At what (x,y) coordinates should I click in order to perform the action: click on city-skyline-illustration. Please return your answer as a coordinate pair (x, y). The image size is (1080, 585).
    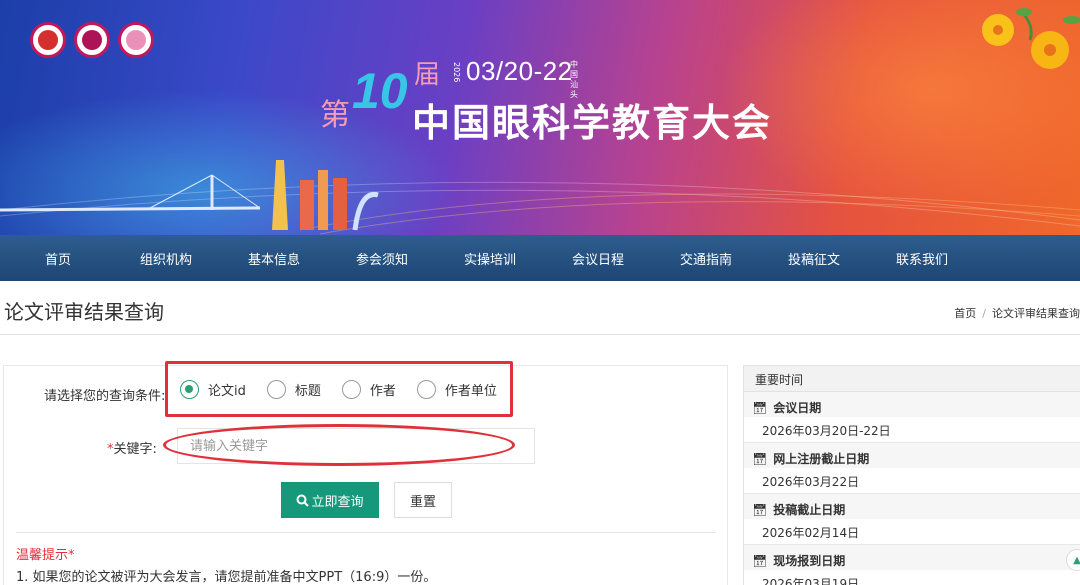
    Looking at the image, I should click on (540, 197).